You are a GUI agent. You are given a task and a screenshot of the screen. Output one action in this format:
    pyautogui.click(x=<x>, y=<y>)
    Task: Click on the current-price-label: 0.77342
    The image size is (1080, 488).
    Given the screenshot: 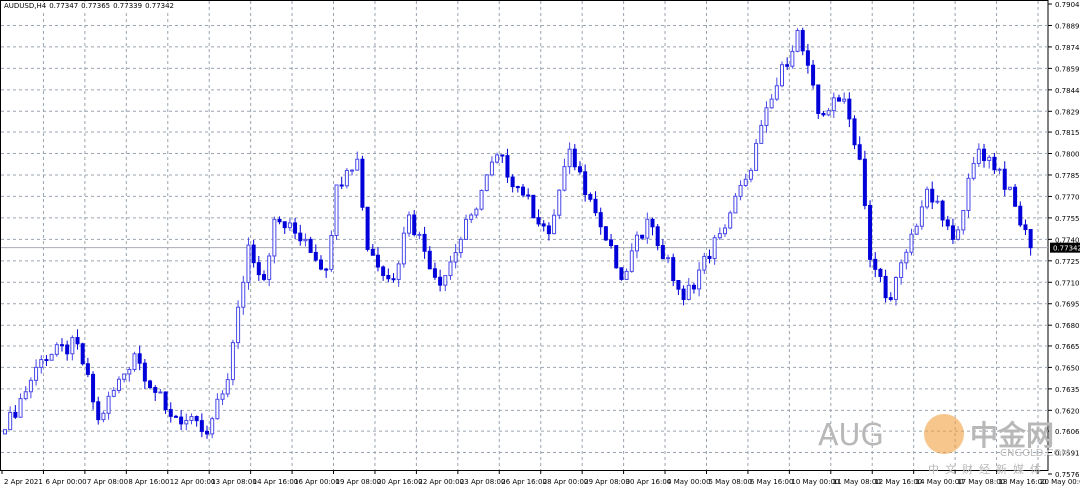 What is the action you would take?
    pyautogui.click(x=1066, y=249)
    